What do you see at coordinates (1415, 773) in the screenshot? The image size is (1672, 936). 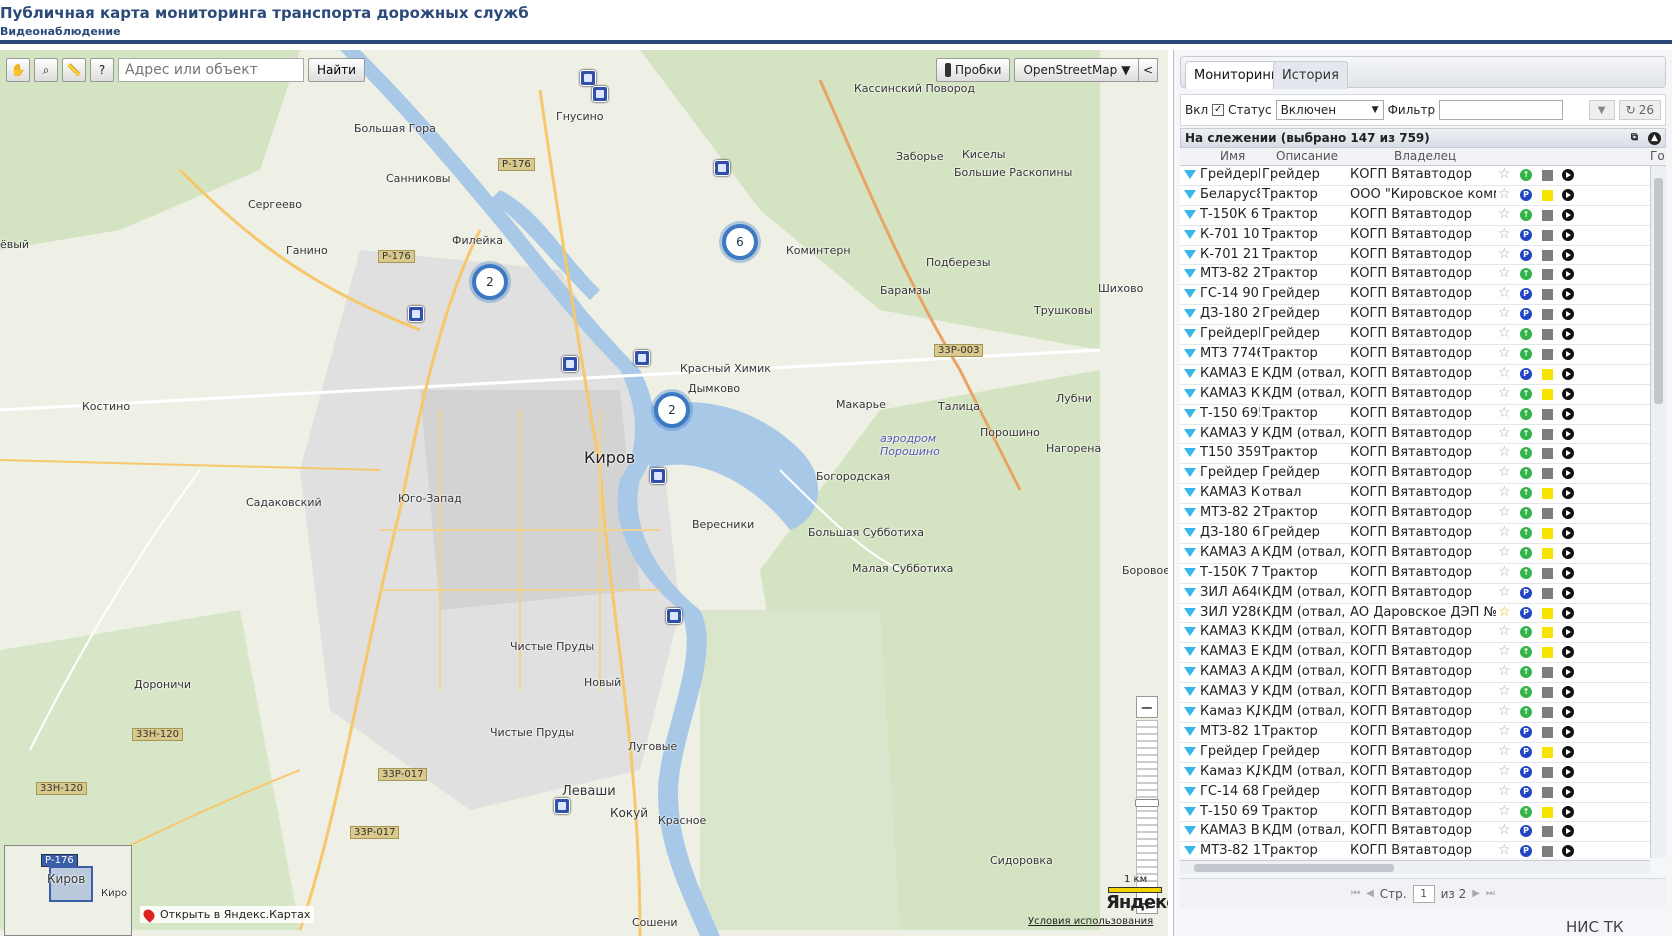 I see `table-row: Камаз КДКДМ (отвал, пКОГП Вятавтодор ☆ P` at bounding box center [1415, 773].